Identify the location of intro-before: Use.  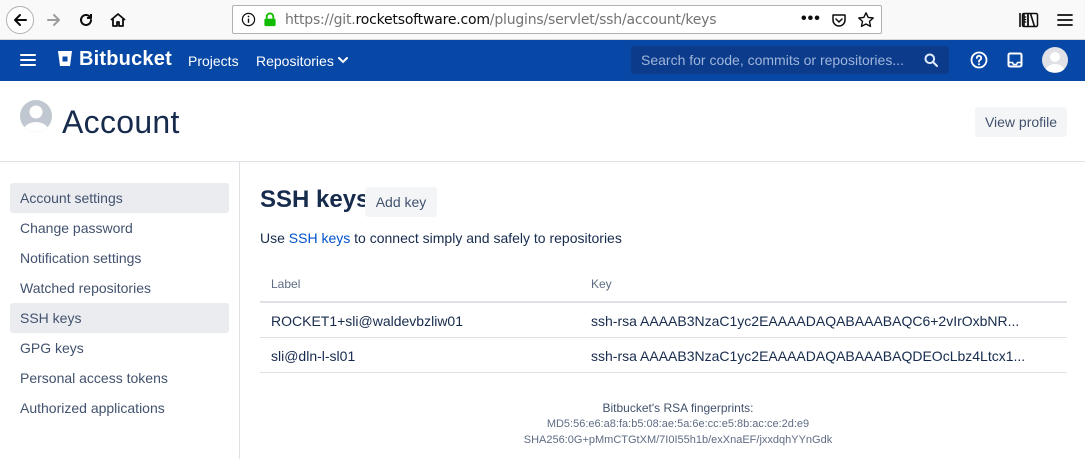
(274, 238).